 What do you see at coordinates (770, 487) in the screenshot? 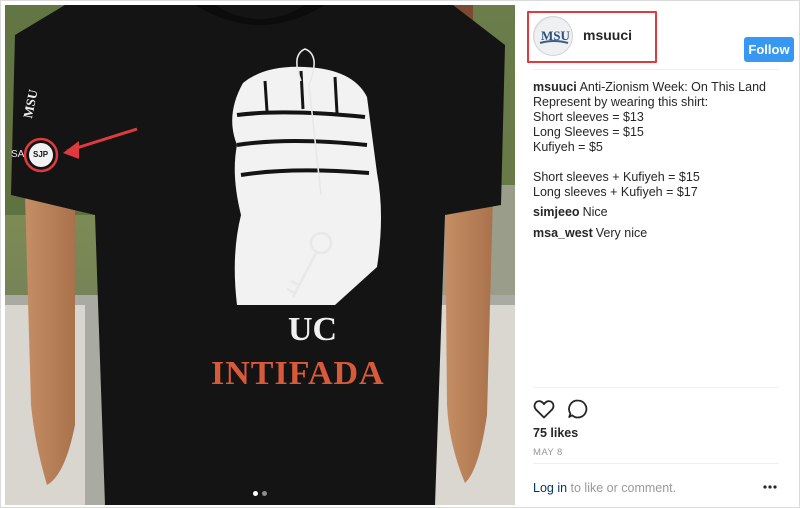
I see `more-options-icon` at bounding box center [770, 487].